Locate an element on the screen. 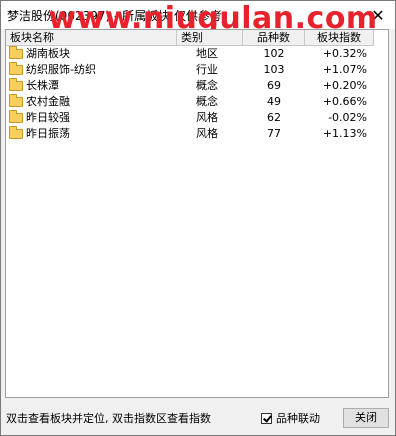 This screenshot has height=436, width=396. row-change: +0.20% is located at coordinates (344, 85).